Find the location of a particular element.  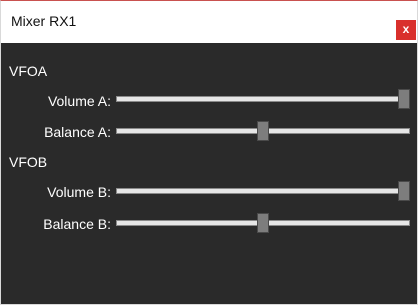

balance-b-label: Balance B: is located at coordinates (77, 224).